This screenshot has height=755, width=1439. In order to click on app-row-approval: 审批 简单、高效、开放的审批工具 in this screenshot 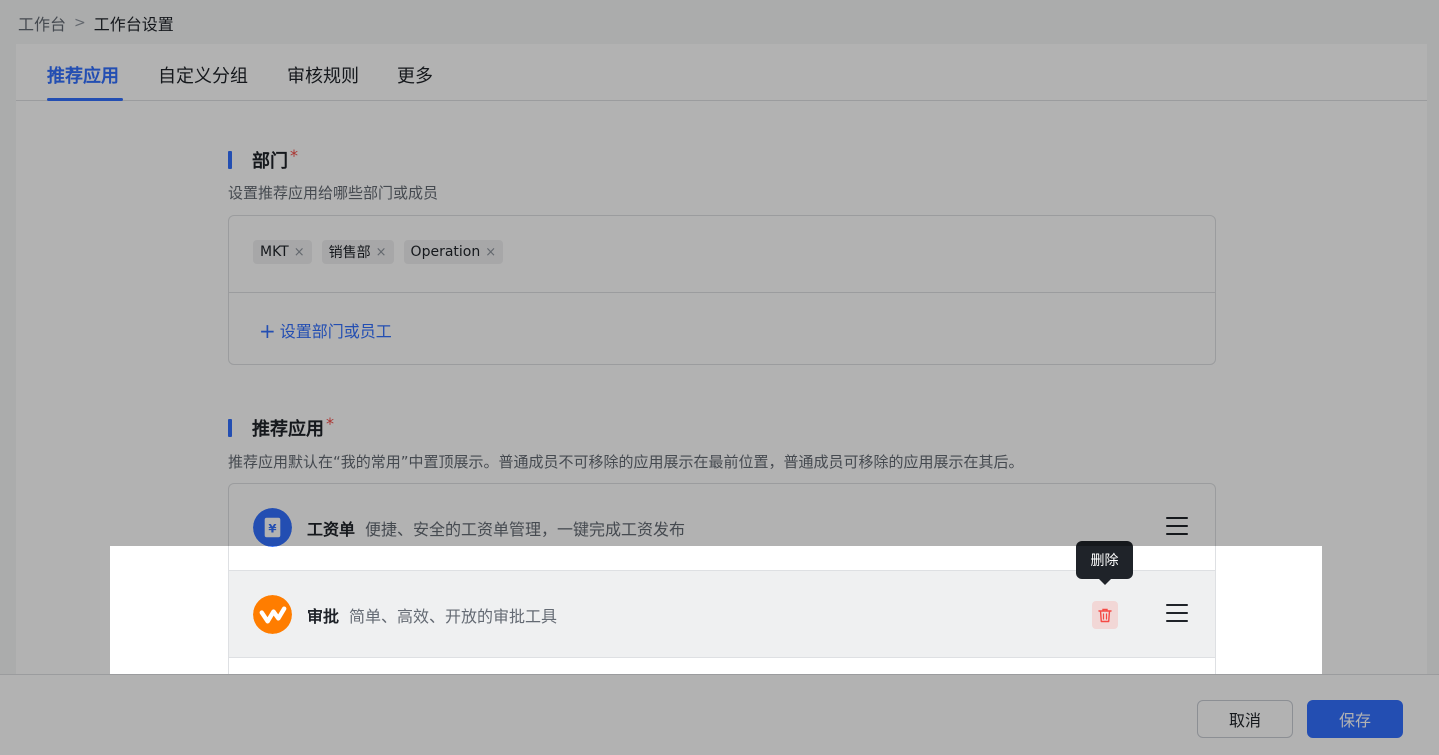, I will do `click(722, 614)`.